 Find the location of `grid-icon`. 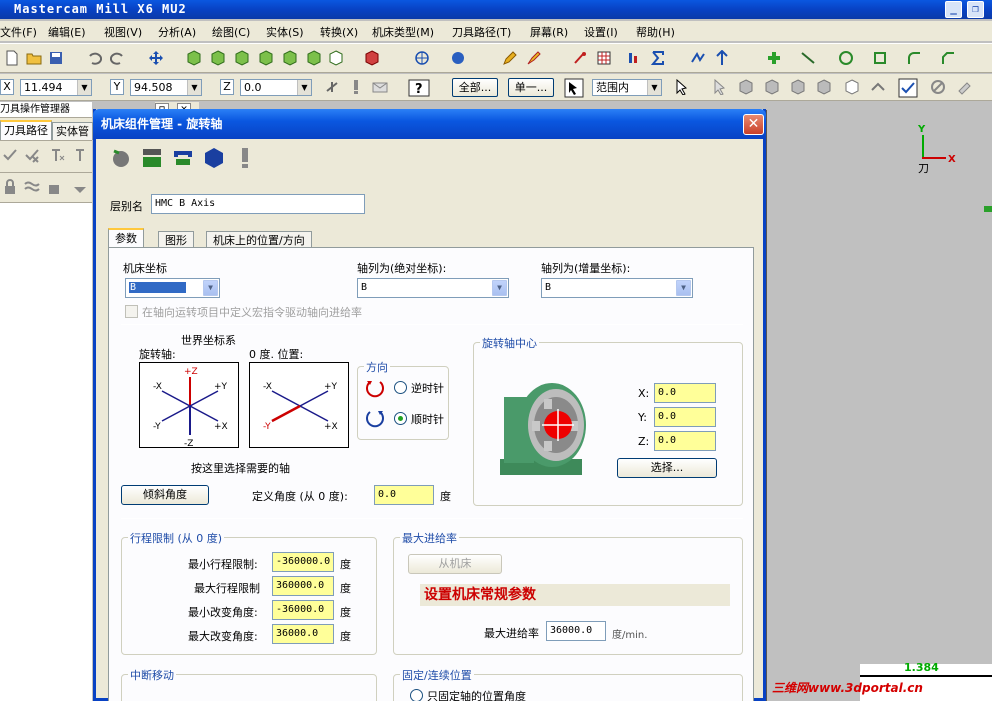

grid-icon is located at coordinates (604, 58).